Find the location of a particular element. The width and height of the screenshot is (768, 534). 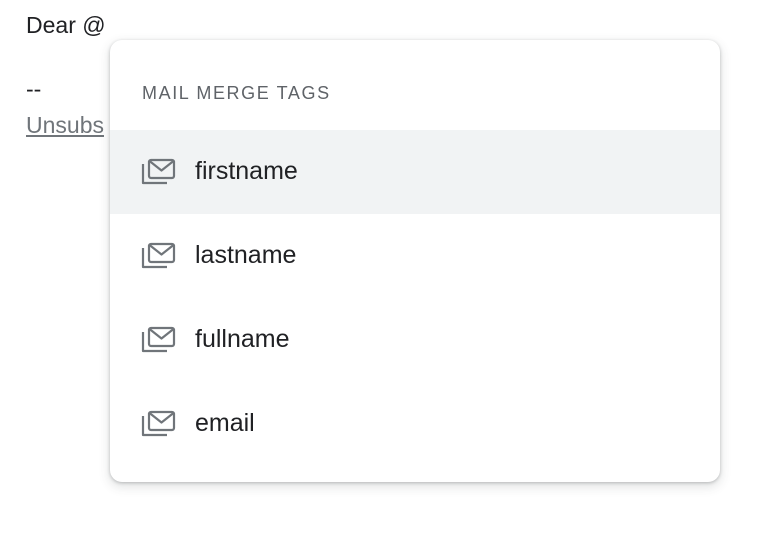

tag-item-lastname: lastname is located at coordinates (415, 256).